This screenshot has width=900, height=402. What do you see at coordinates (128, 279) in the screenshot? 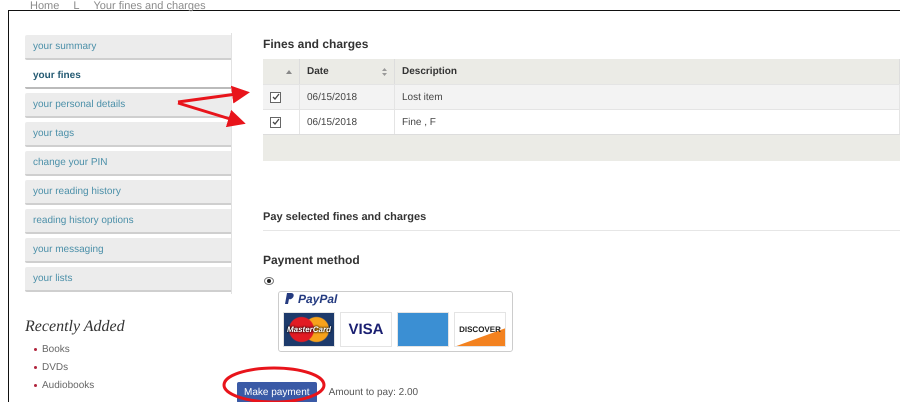
I see `sidebar-item: your lists` at bounding box center [128, 279].